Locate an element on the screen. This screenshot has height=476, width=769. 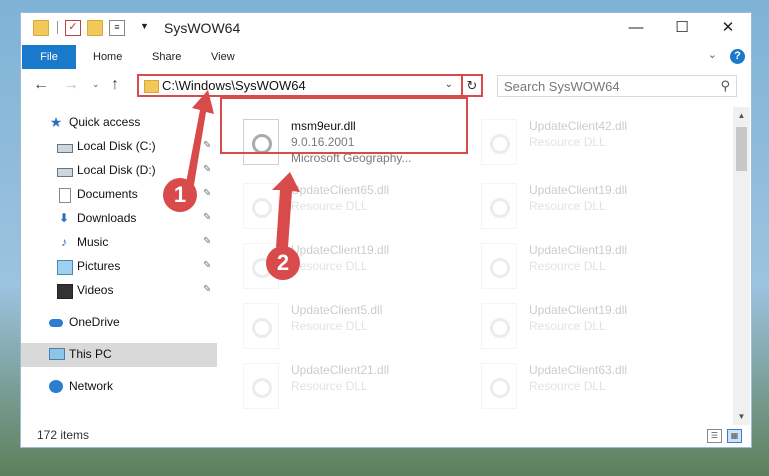
annotation-arrows is located at coordinates (243, 168).